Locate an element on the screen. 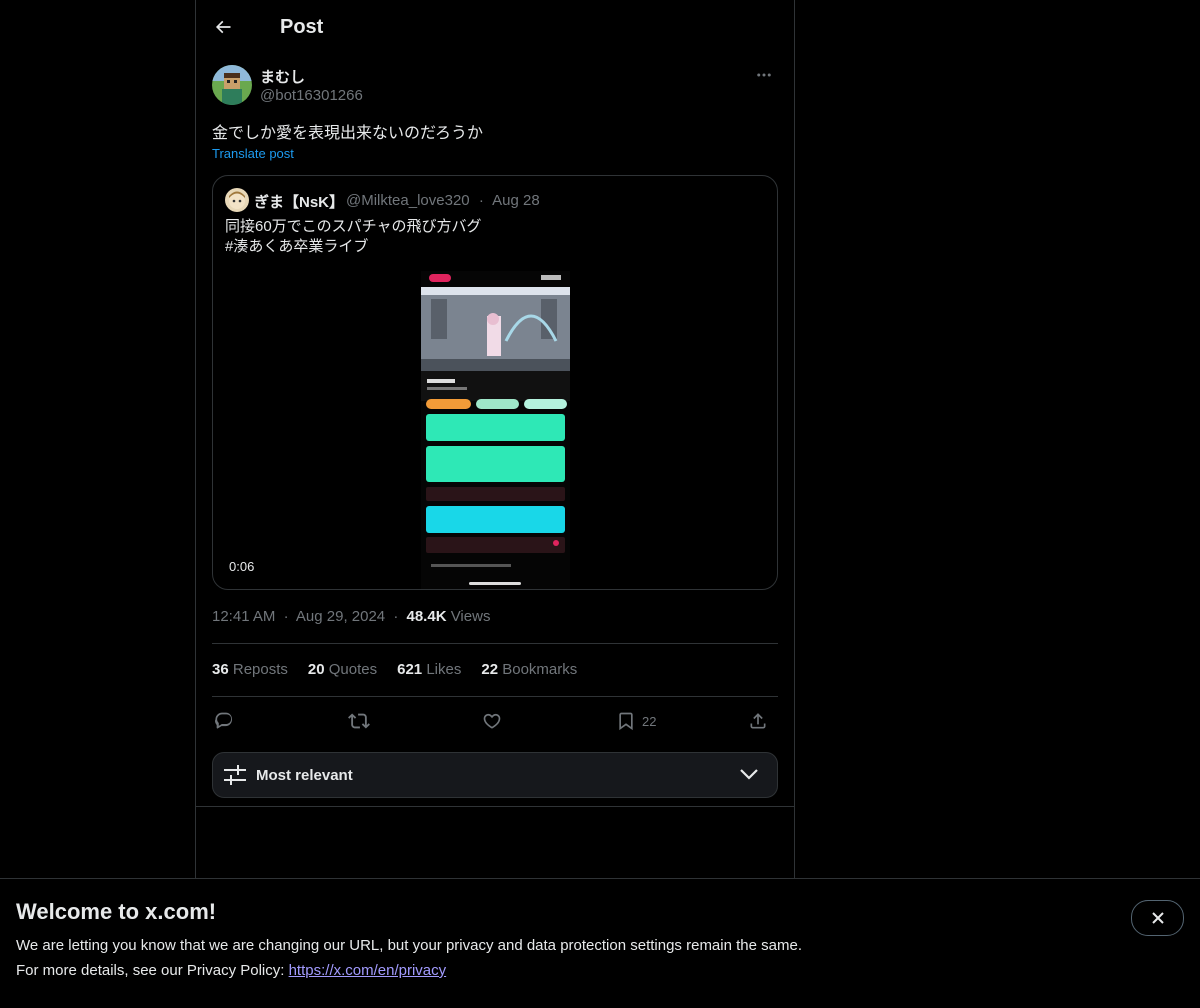  quote-author-avatar is located at coordinates (237, 200).